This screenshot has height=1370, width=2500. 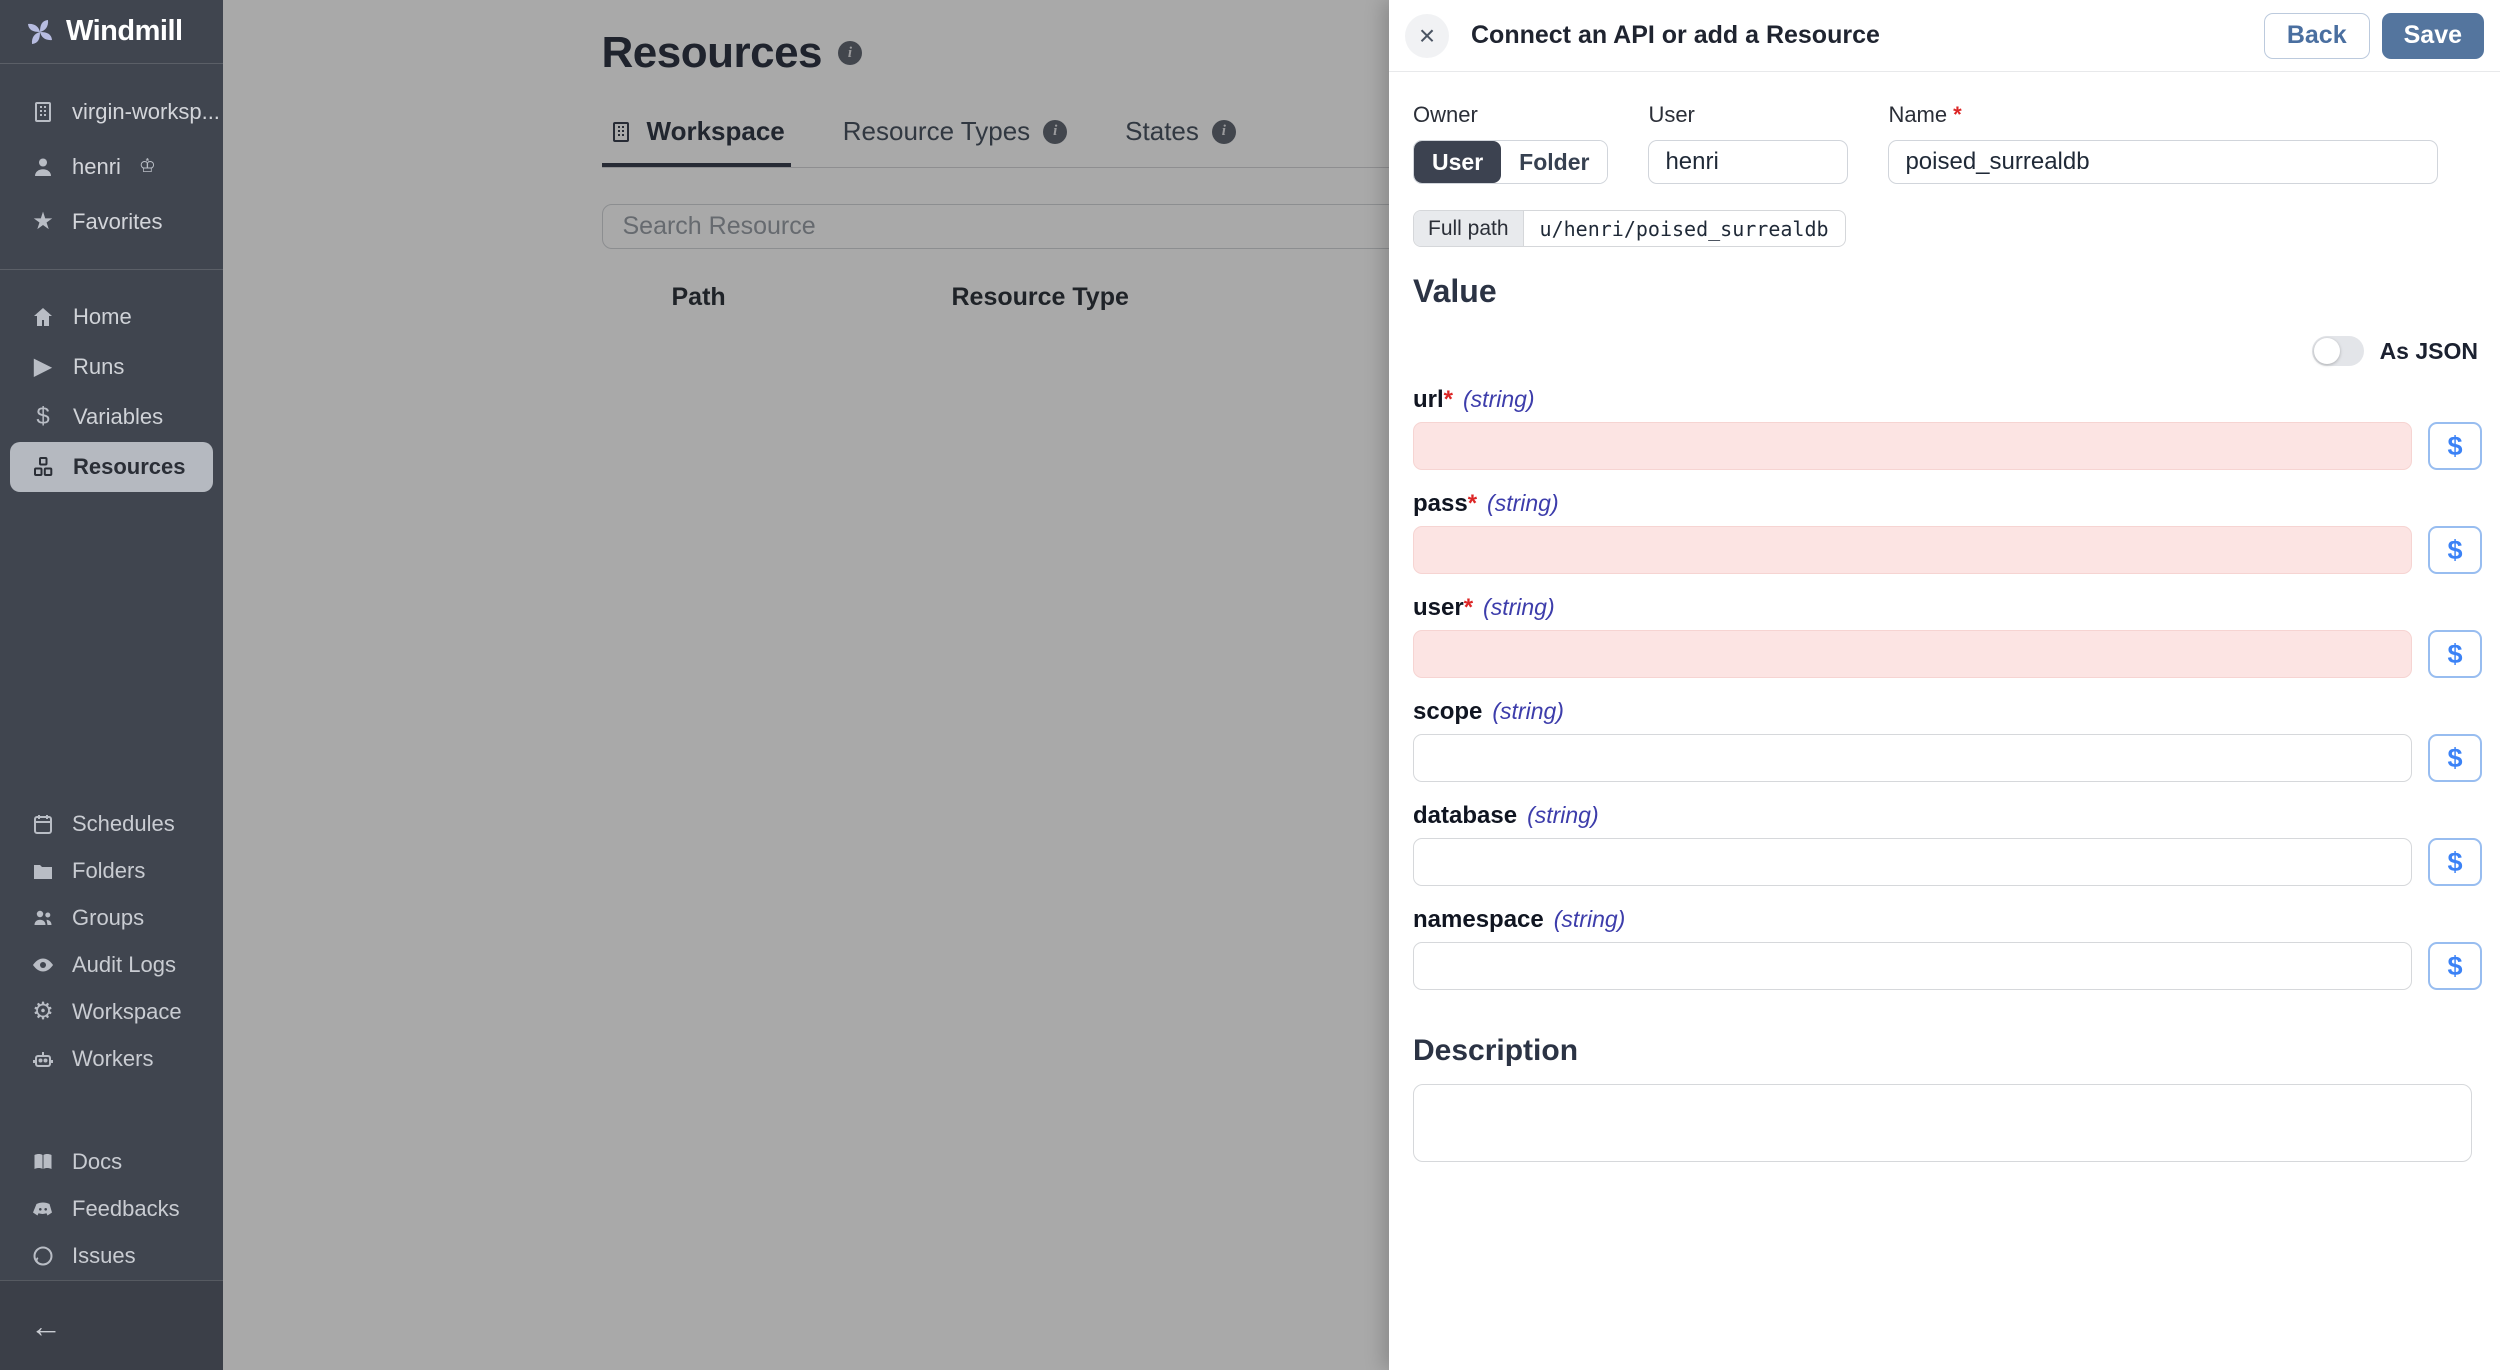 What do you see at coordinates (111, 367) in the screenshot?
I see `sidebar-item-runs: ▶ Runs` at bounding box center [111, 367].